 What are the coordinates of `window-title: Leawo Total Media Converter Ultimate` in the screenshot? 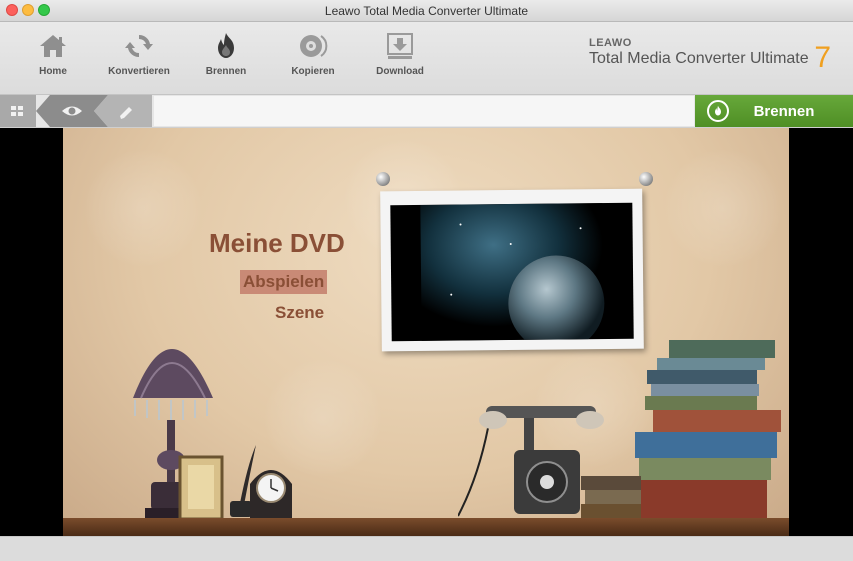 It's located at (426, 11).